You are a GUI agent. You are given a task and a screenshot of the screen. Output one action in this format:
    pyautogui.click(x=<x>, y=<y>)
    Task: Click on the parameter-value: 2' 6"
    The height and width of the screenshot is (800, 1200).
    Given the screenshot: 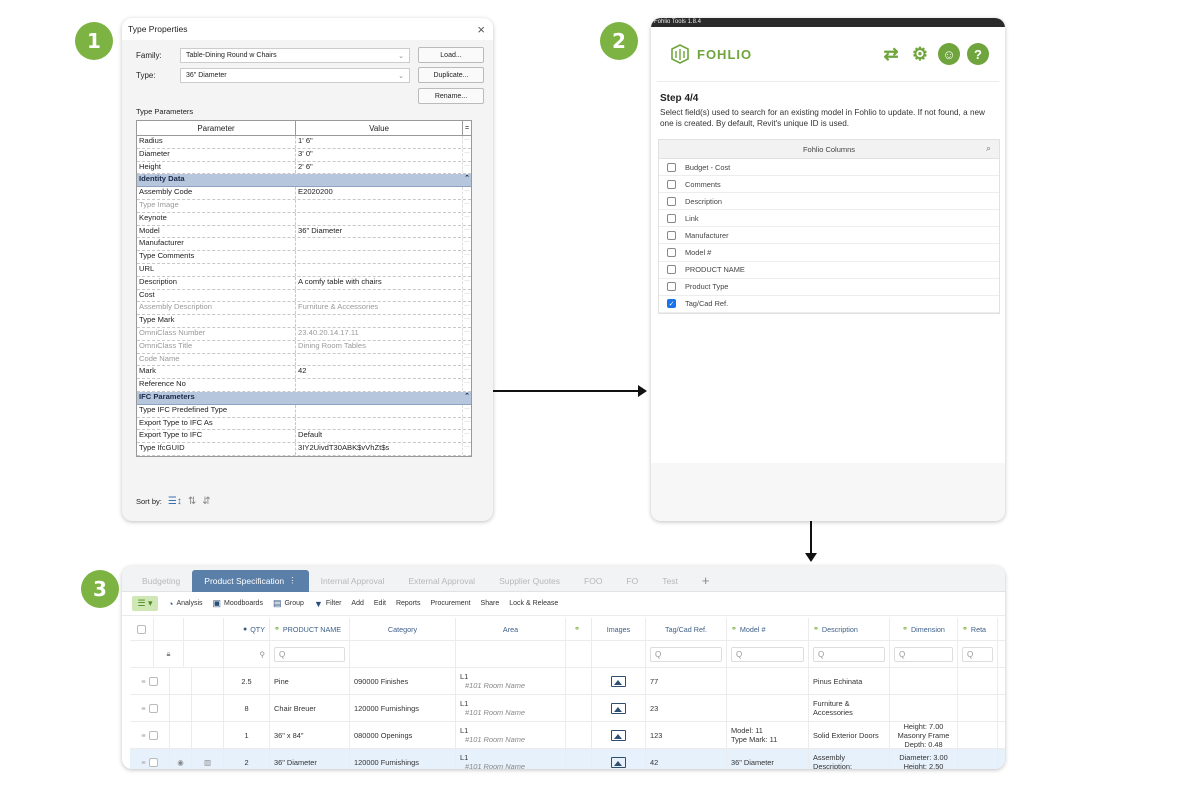 What is the action you would take?
    pyautogui.click(x=380, y=167)
    